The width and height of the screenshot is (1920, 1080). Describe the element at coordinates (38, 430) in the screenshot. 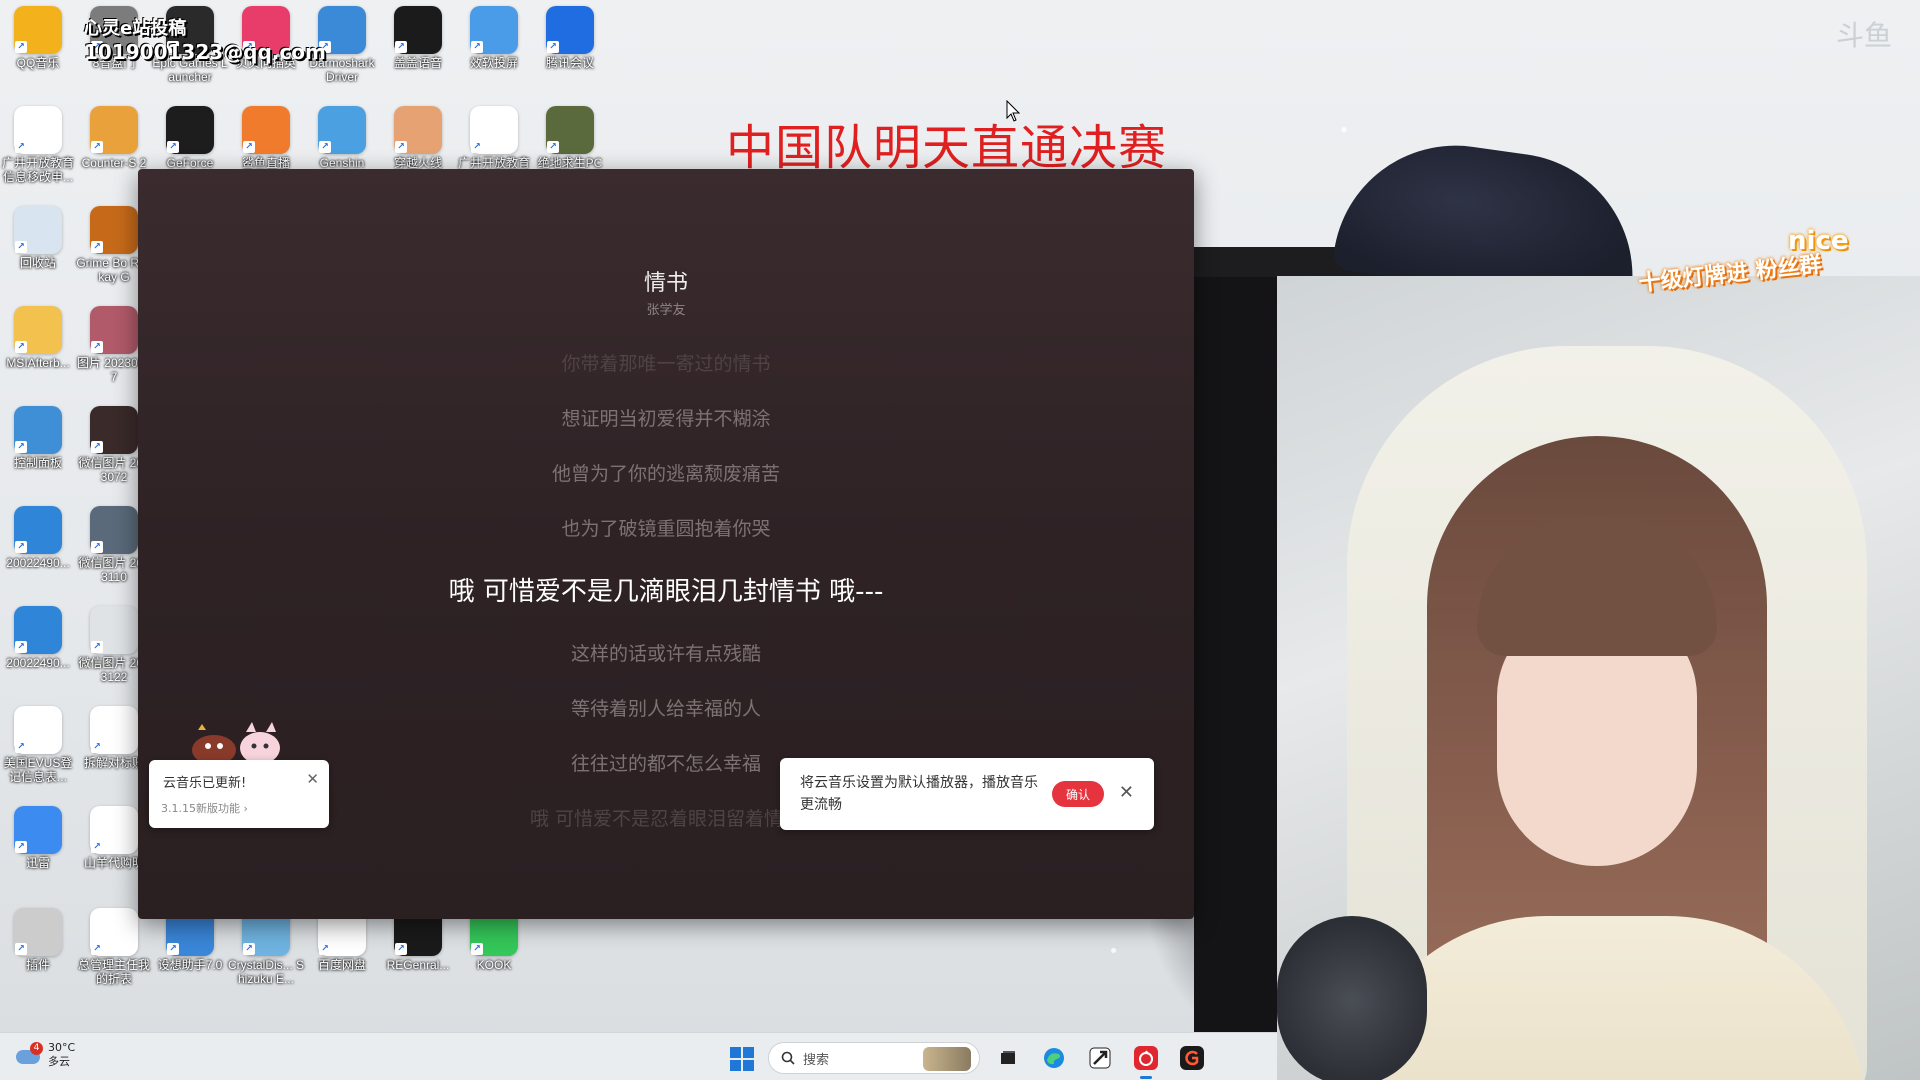

I see `control-panel-icon: ↗` at that location.